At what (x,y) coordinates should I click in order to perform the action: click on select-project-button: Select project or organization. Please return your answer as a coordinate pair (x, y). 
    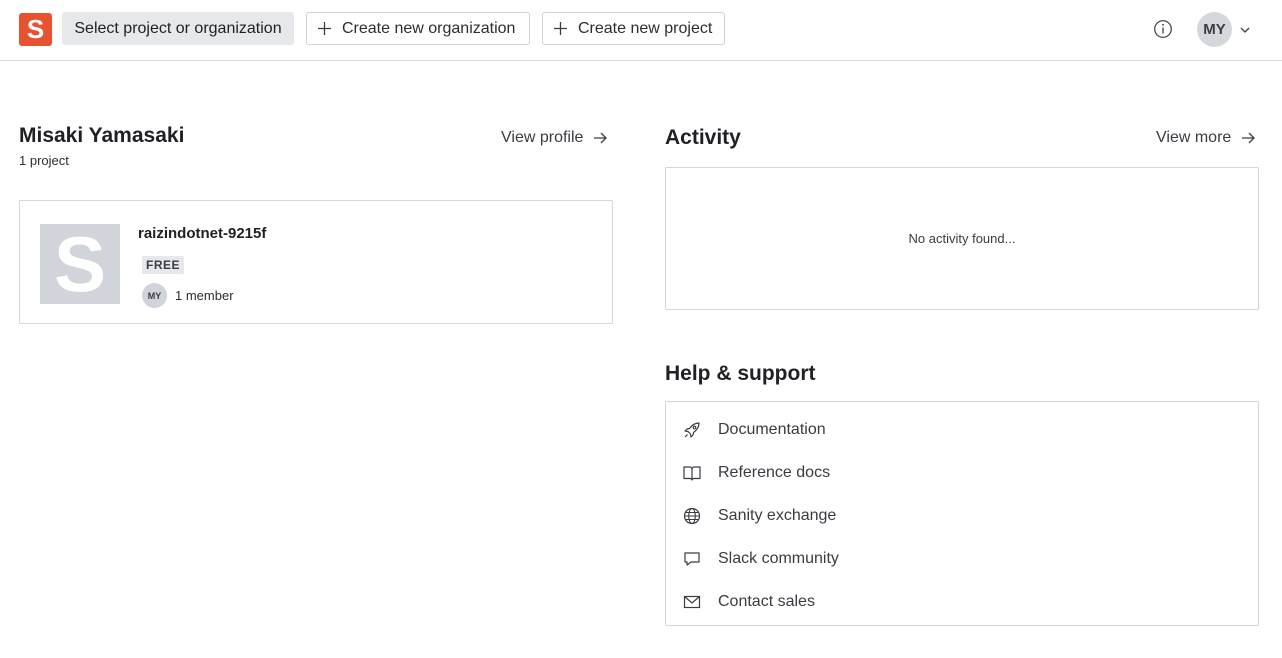
    Looking at the image, I should click on (178, 28).